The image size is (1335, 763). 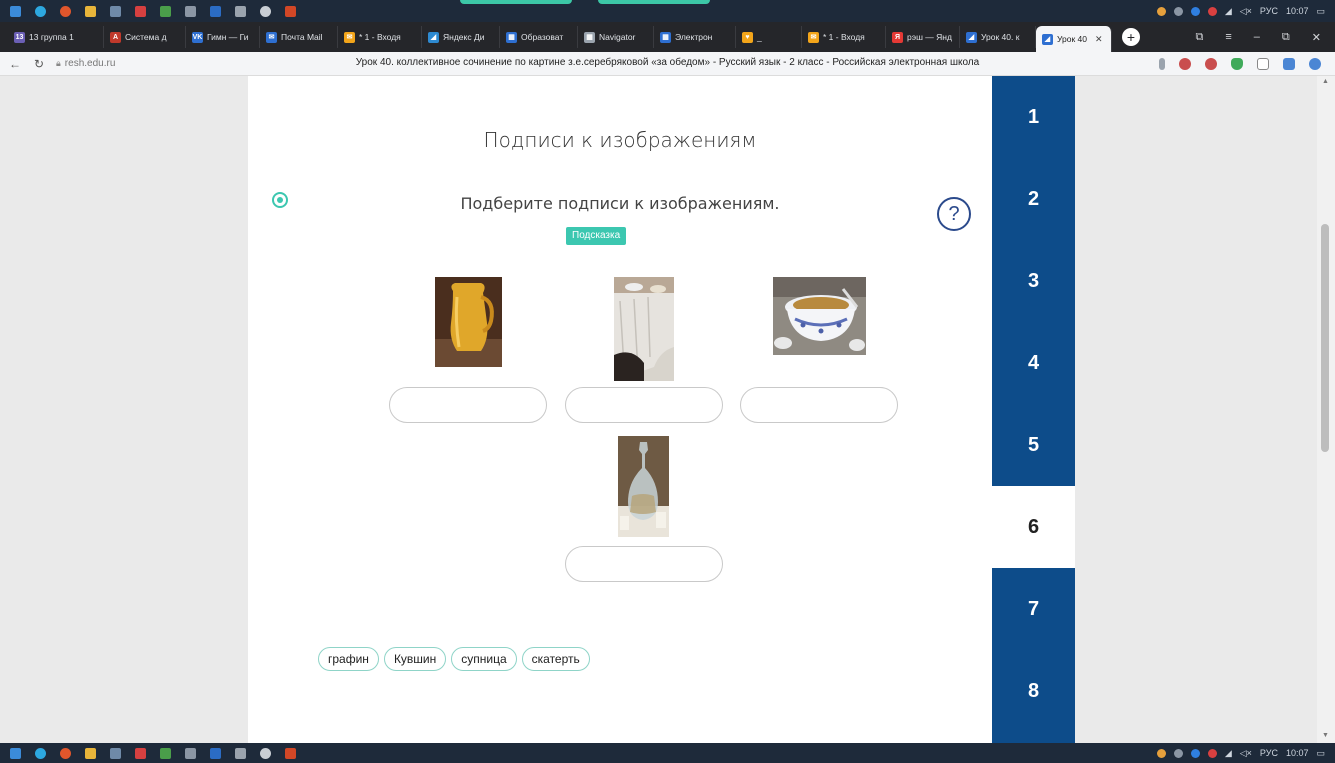 What do you see at coordinates (644, 564) in the screenshot?
I see `caption-dropbox-decanter` at bounding box center [644, 564].